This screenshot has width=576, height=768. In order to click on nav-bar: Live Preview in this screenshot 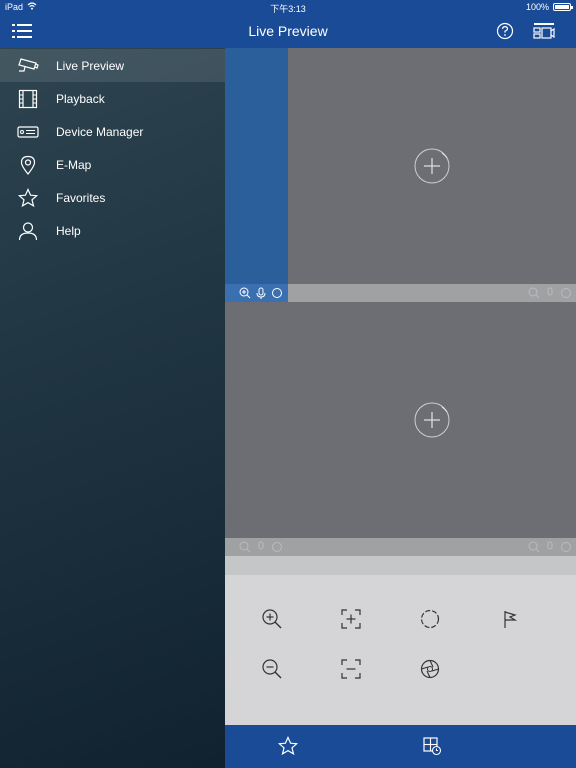, I will do `click(288, 31)`.